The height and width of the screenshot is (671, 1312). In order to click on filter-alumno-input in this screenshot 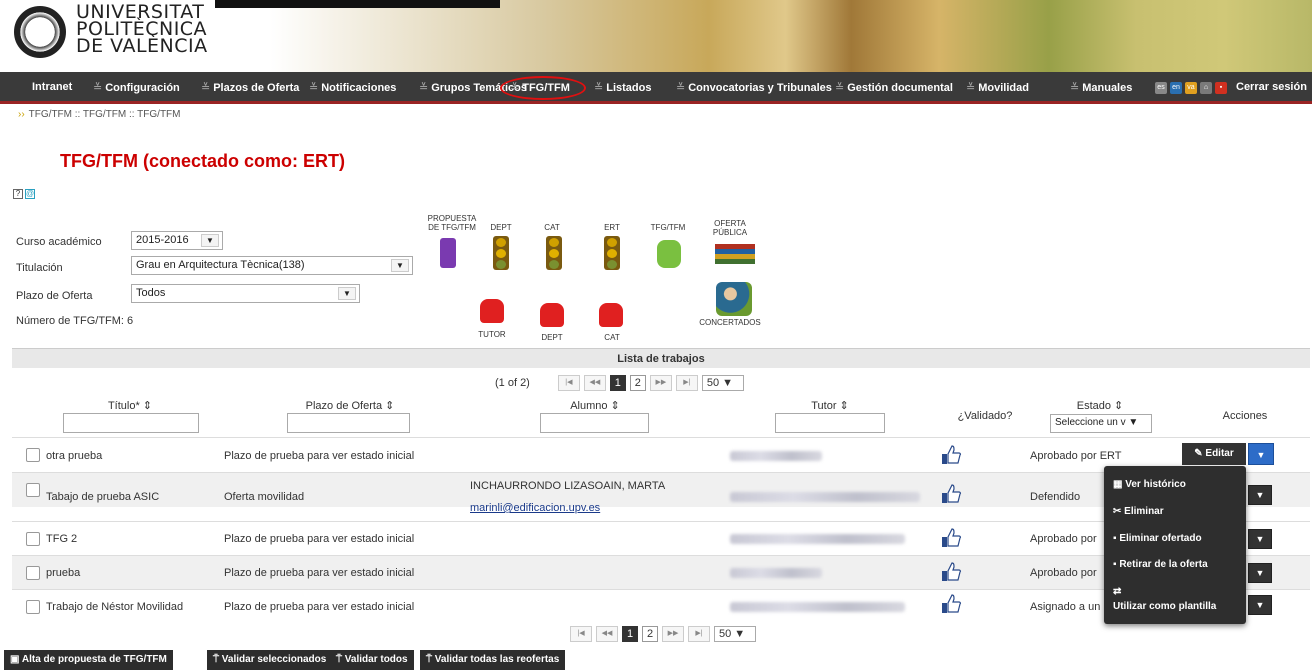, I will do `click(594, 423)`.